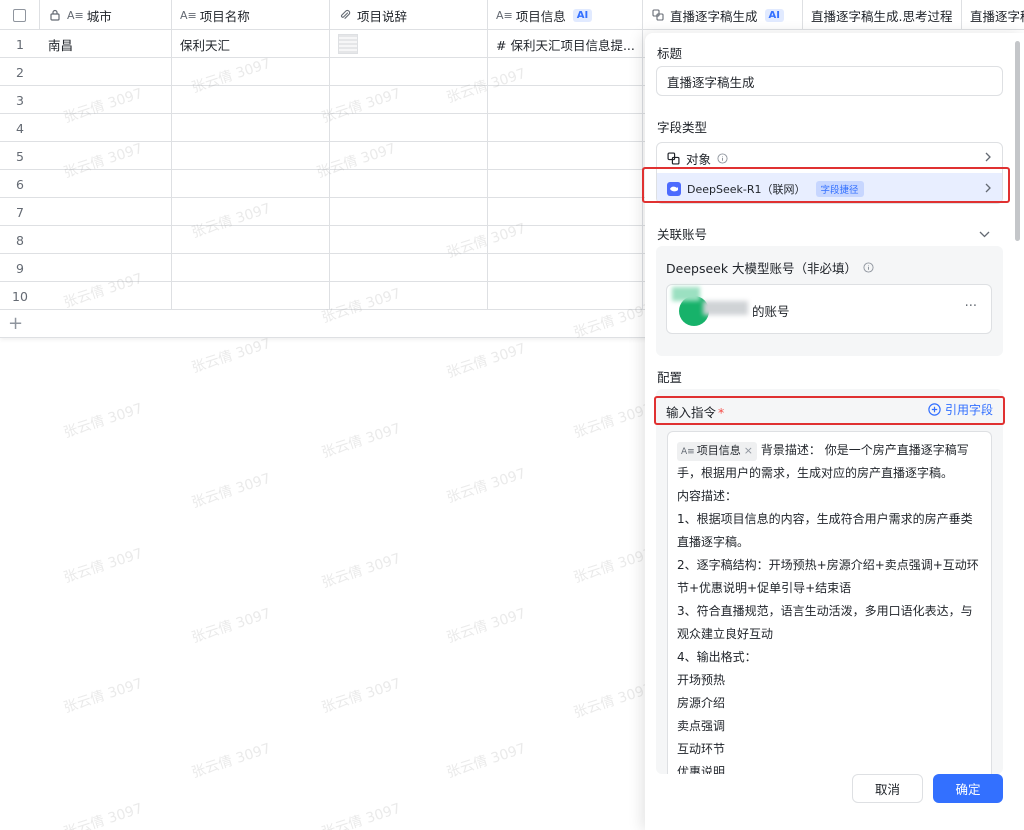 This screenshot has width=1024, height=830. I want to click on column-header-project-name: A≡ 项目名称, so click(251, 15).